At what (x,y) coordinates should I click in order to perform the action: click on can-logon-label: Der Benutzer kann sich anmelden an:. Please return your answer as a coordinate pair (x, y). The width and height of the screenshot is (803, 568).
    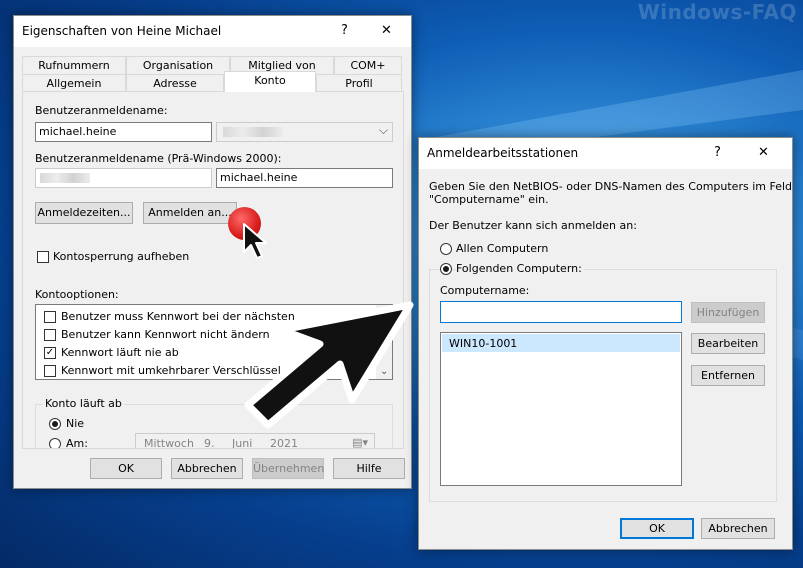
    Looking at the image, I should click on (533, 225).